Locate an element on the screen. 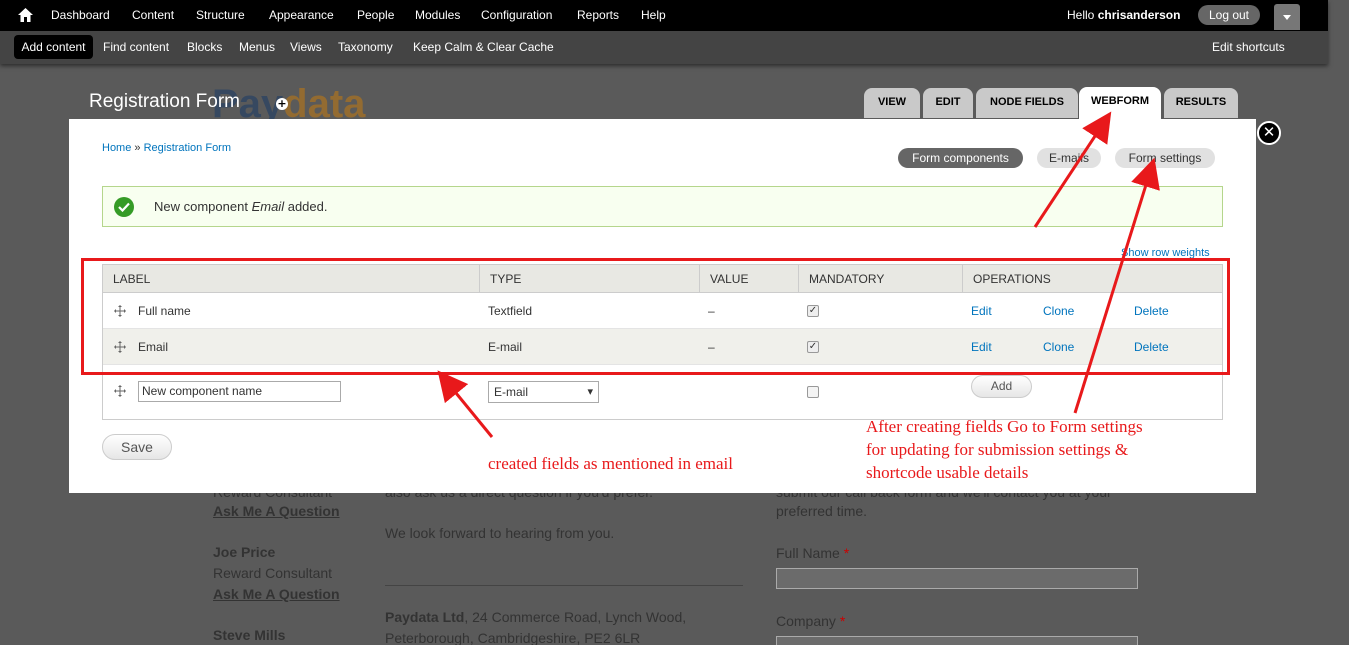  arrow-to-fields is located at coordinates (465, 404).